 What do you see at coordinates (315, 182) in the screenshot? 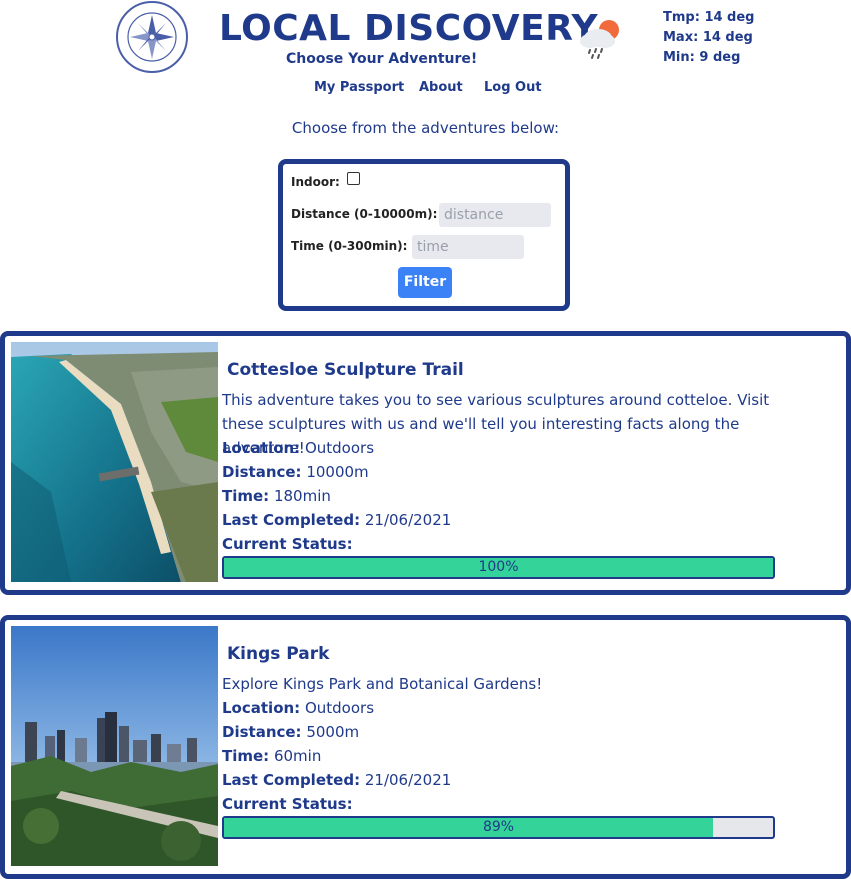
I see `indoor-label: Indoor:` at bounding box center [315, 182].